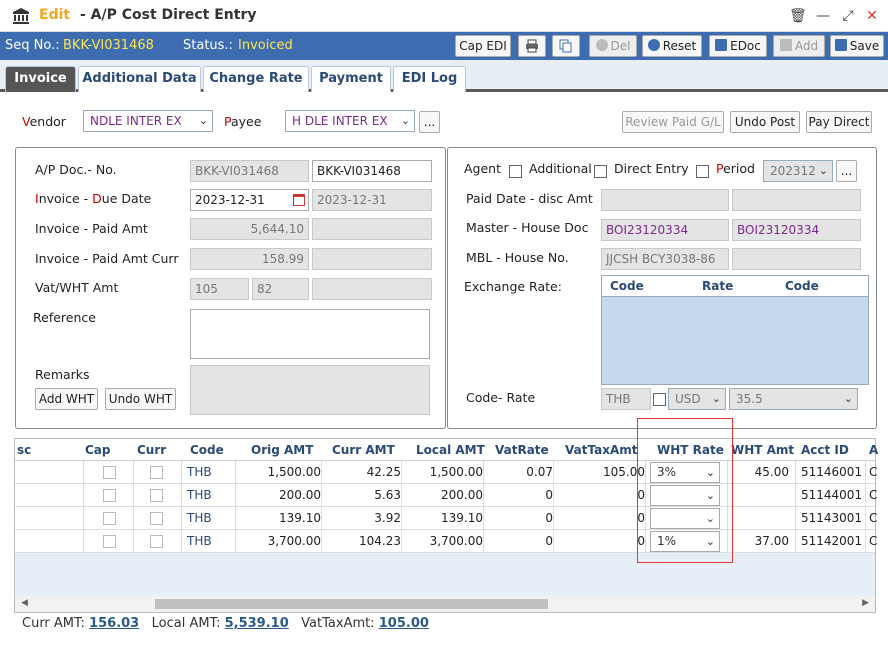  What do you see at coordinates (799, 46) in the screenshot?
I see `add-button: Add` at bounding box center [799, 46].